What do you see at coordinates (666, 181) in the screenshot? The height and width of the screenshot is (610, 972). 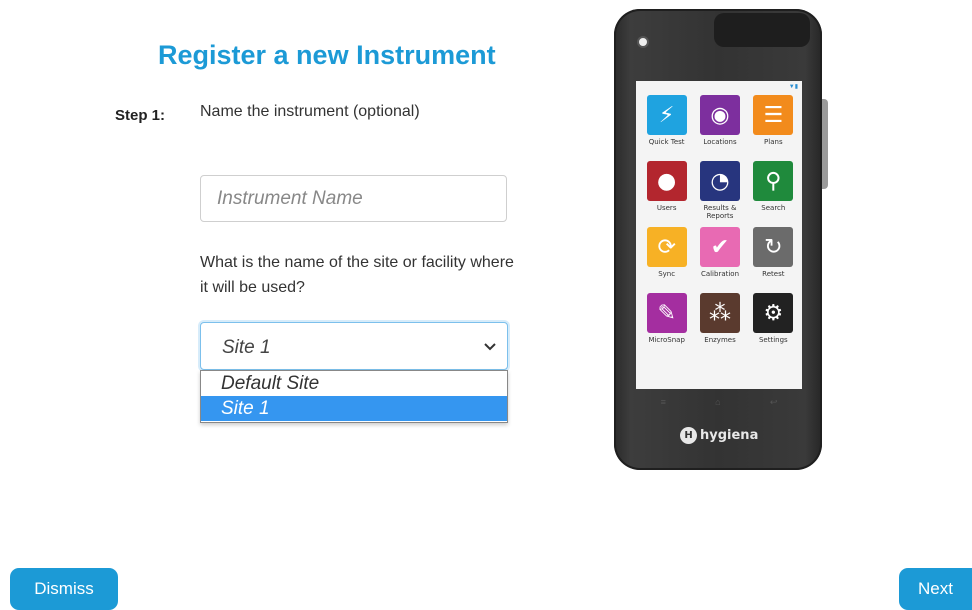 I see `user-icon: ●` at bounding box center [666, 181].